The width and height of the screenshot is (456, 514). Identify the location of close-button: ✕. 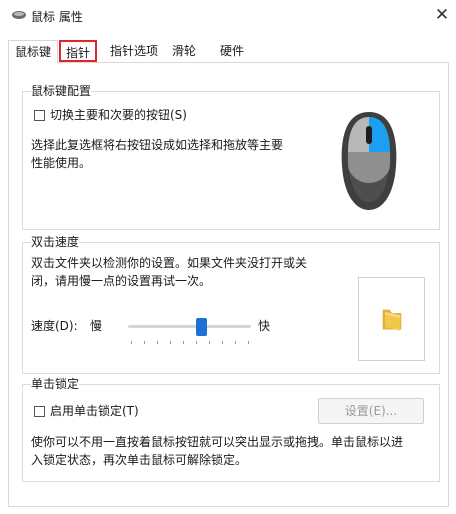
(442, 15).